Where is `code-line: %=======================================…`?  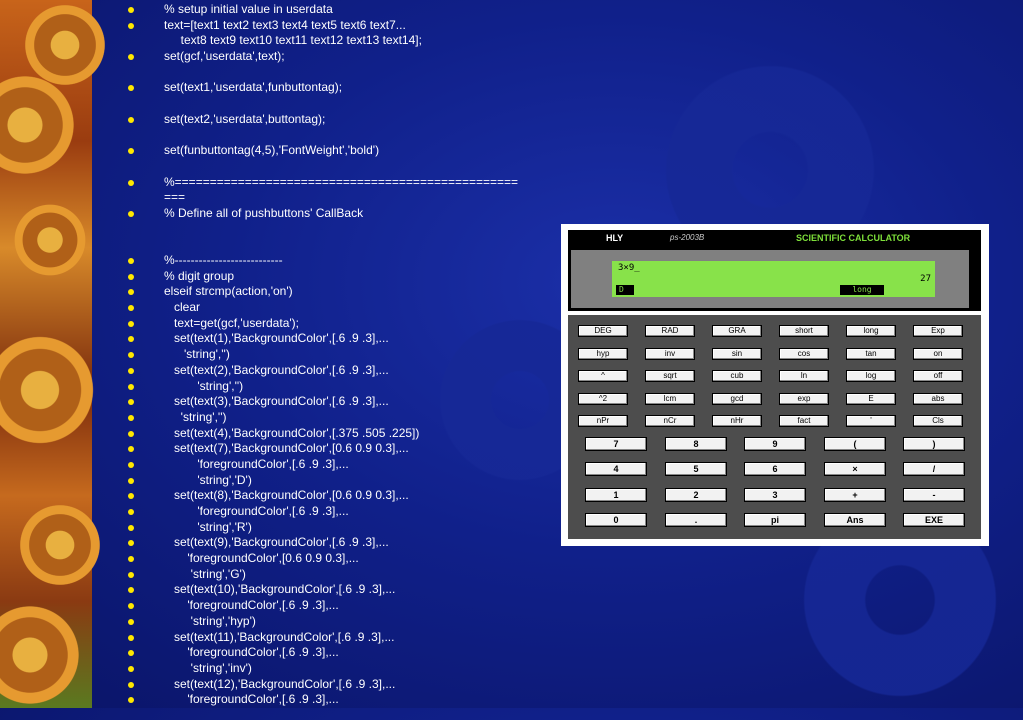 code-line: %=======================================… is located at coordinates (338, 183).